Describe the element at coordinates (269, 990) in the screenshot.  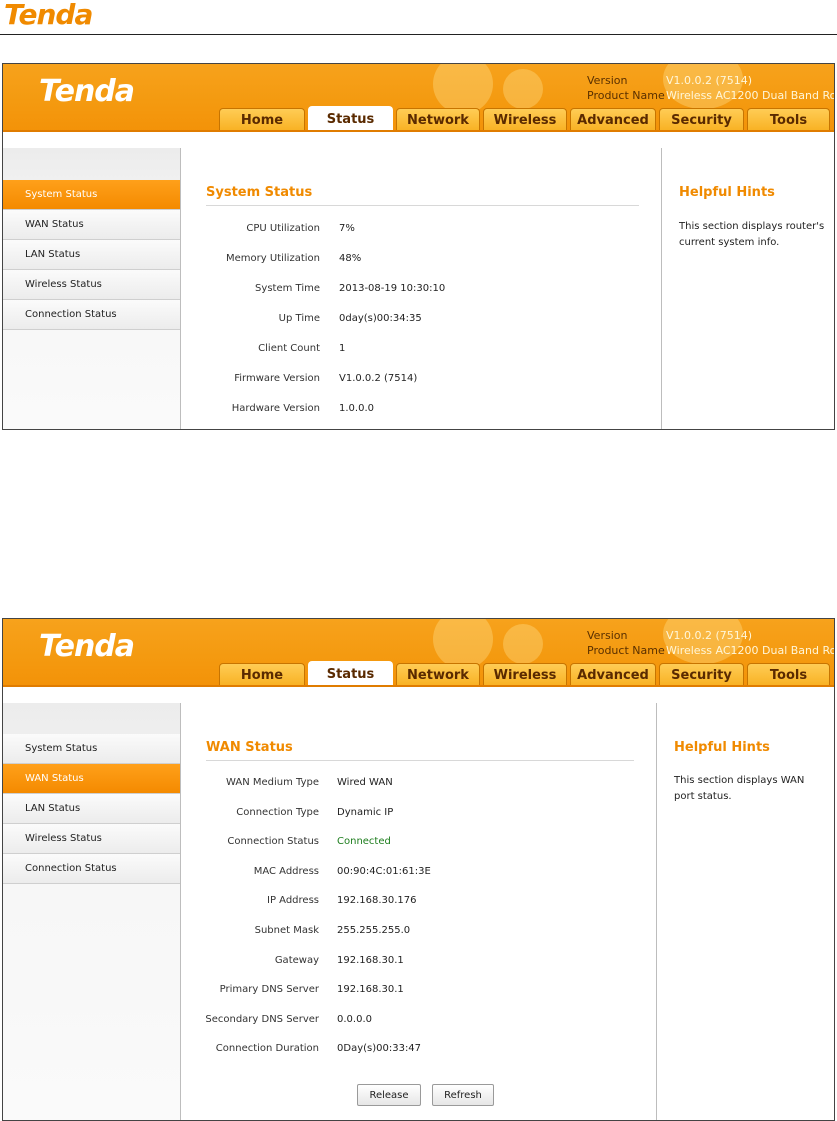
I see `field-label: Primary DNS Server` at that location.